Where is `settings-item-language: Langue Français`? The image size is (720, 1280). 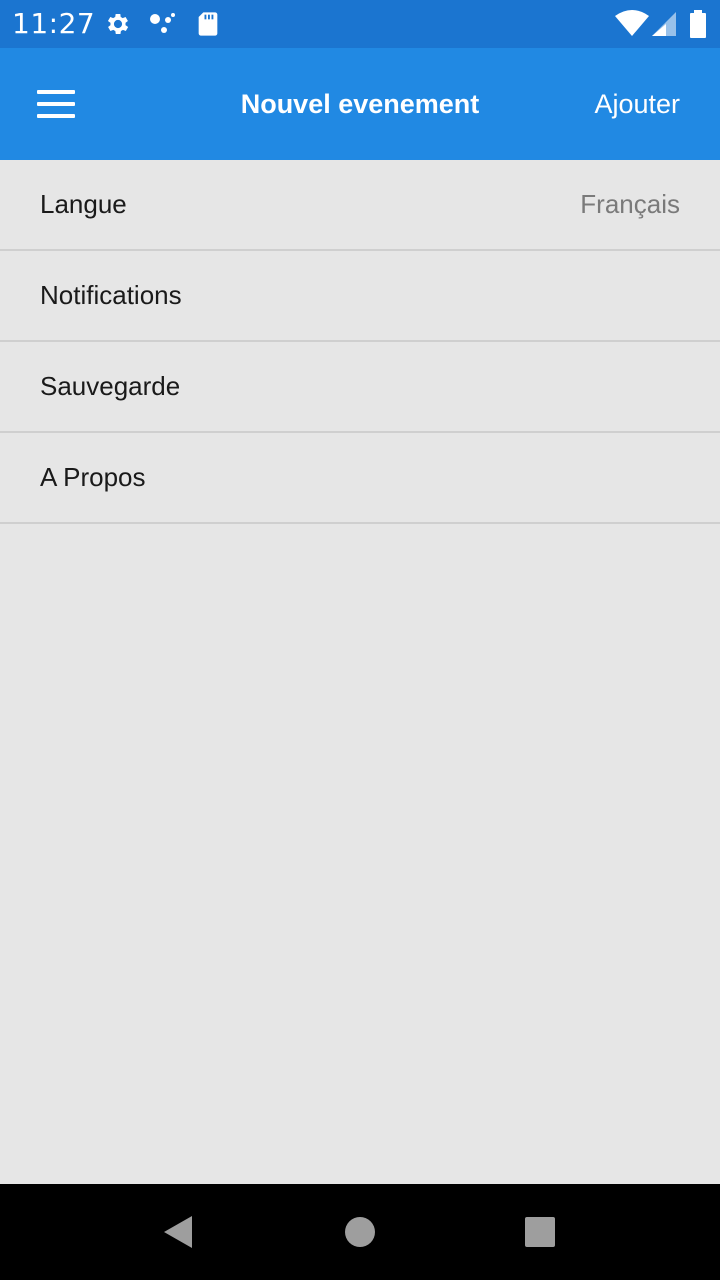 settings-item-language: Langue Français is located at coordinates (360, 205).